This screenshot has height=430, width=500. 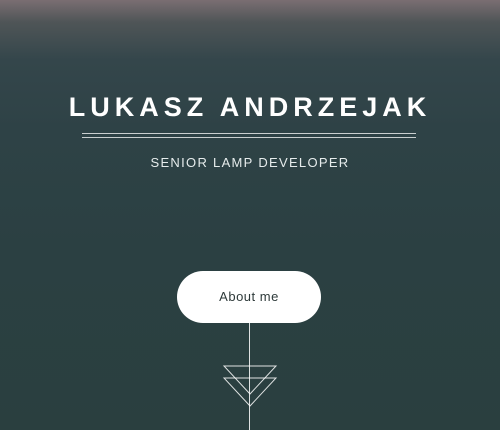 What do you see at coordinates (250, 386) in the screenshot?
I see `double-chevron-down-icon` at bounding box center [250, 386].